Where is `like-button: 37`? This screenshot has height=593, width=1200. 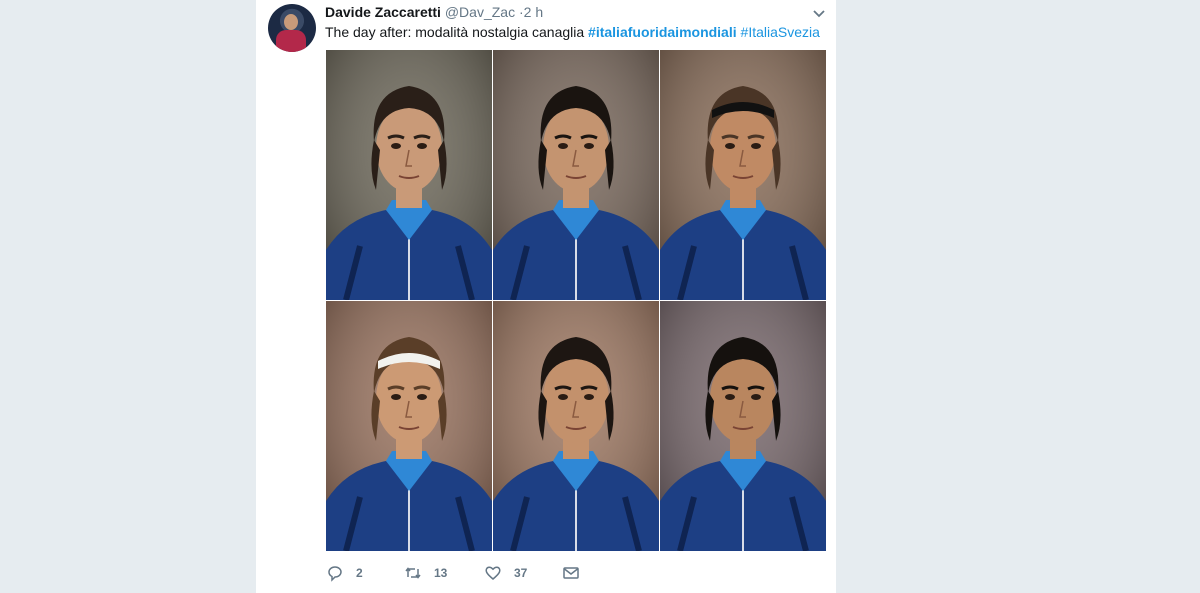
like-button: 37 is located at coordinates (523, 573).